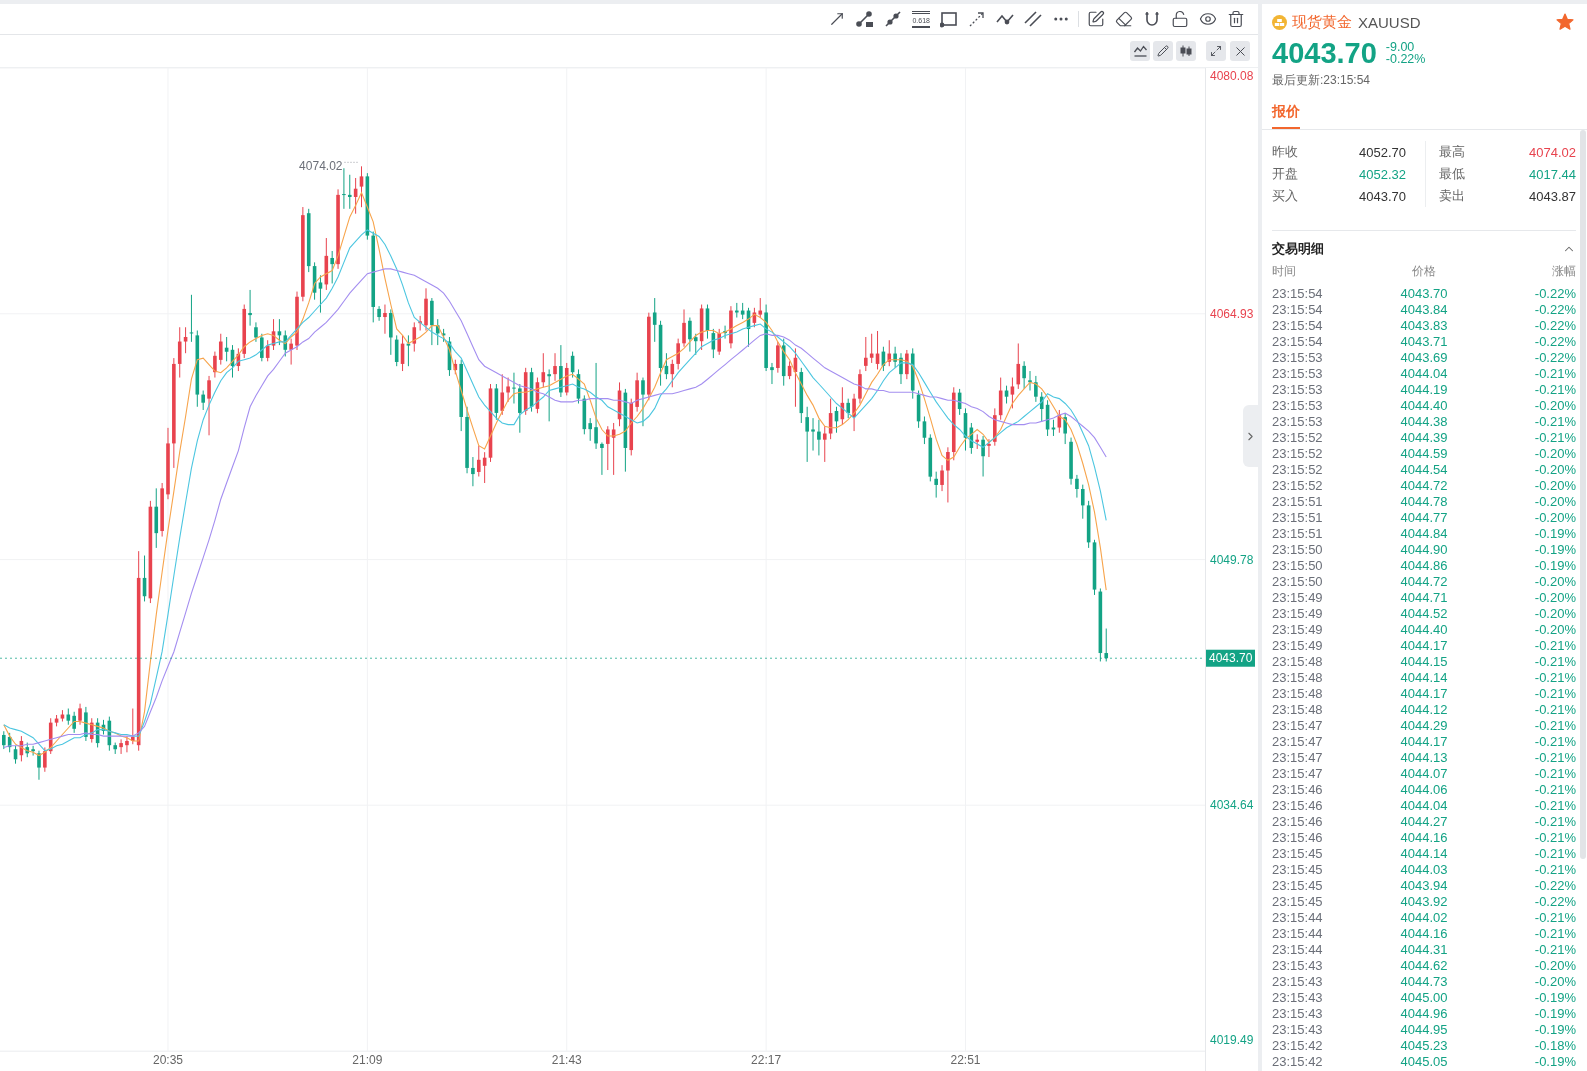  I want to click on stat-value: 4043.87, so click(1552, 196).